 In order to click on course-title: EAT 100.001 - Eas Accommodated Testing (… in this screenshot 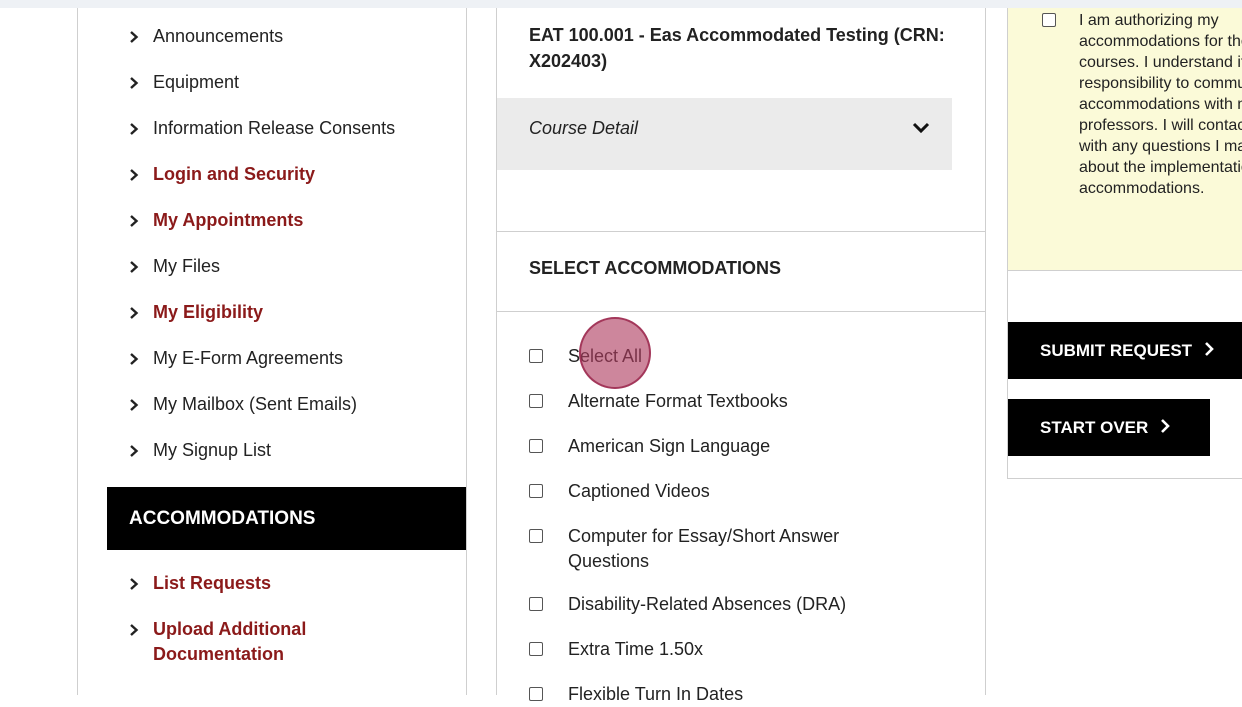, I will do `click(737, 48)`.